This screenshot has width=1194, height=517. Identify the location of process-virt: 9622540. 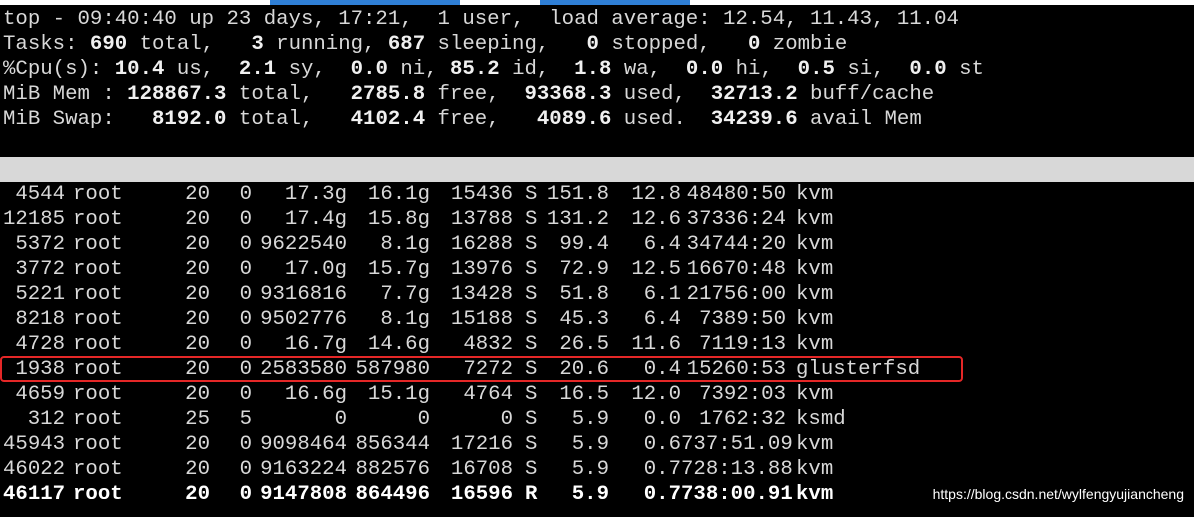
(303, 244).